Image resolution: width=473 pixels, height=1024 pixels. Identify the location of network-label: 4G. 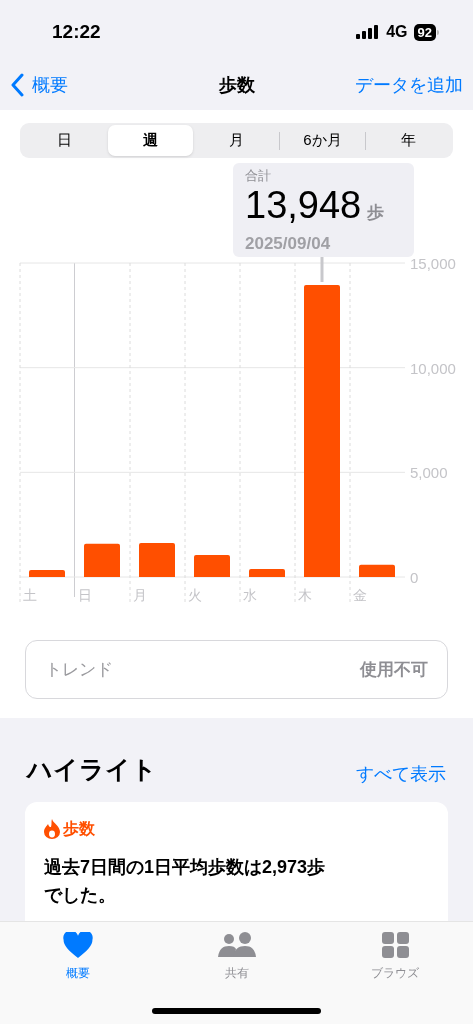
(397, 32).